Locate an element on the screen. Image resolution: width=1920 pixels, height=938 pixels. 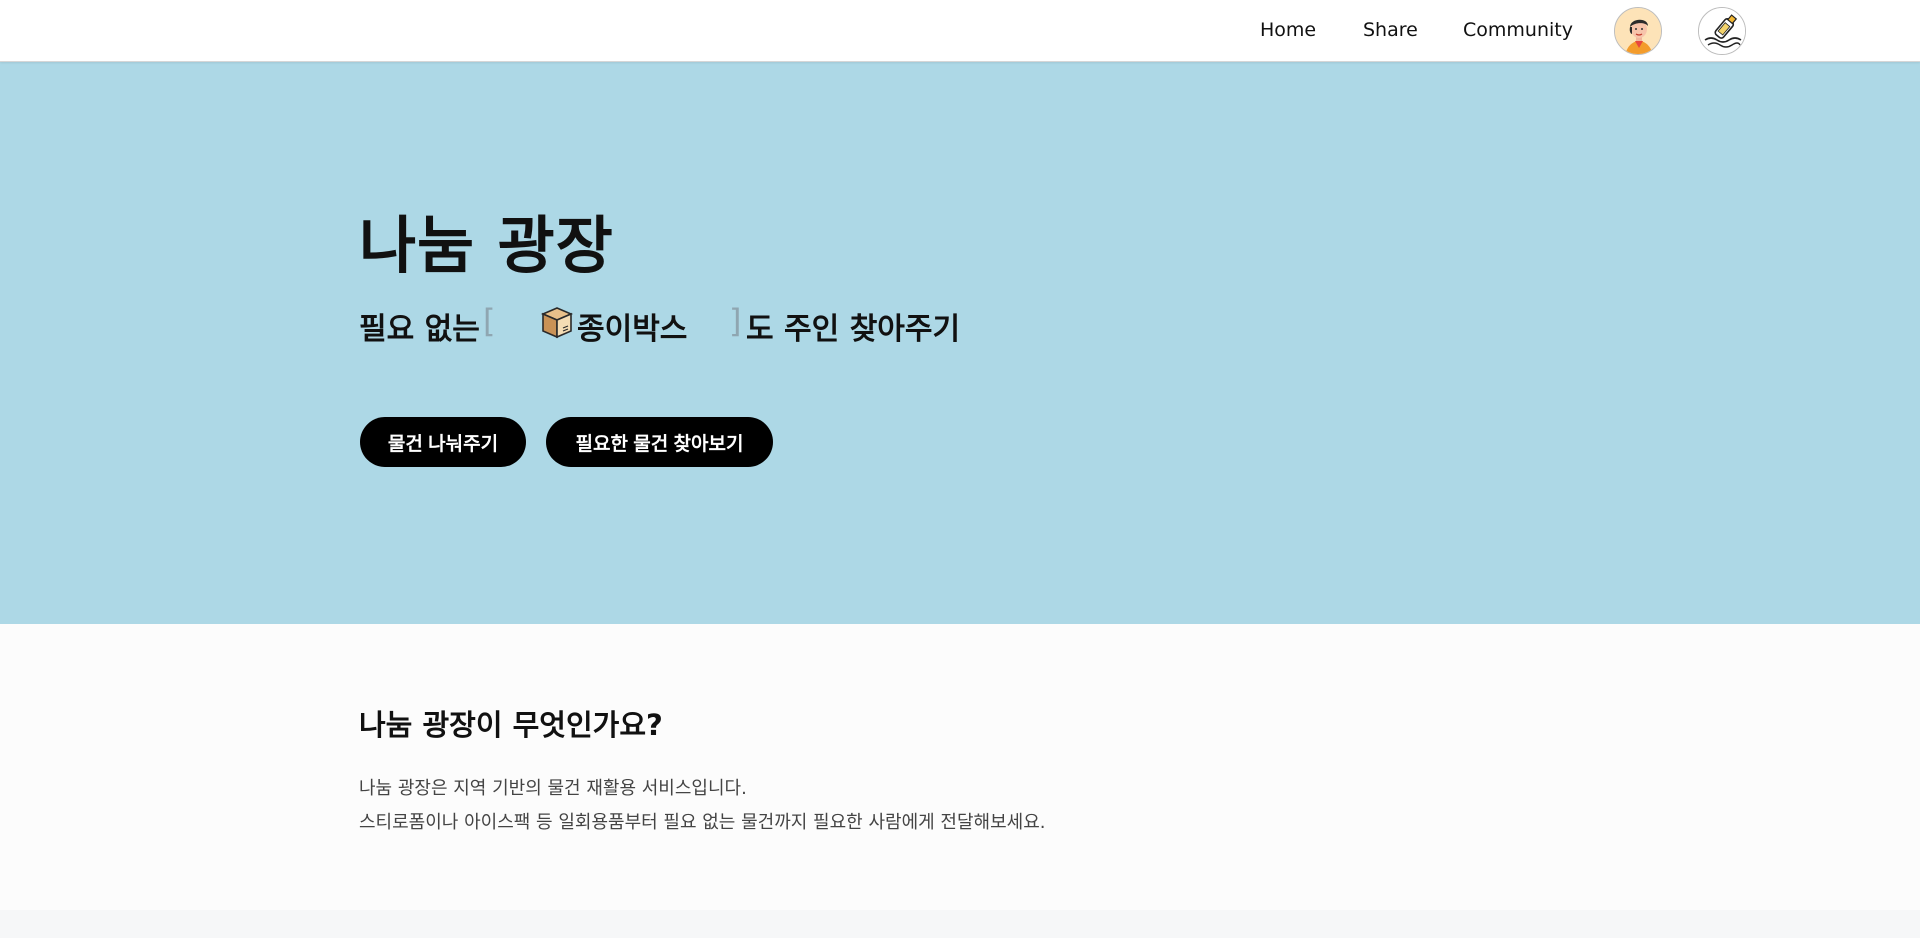
hero-title: 나눔 광장 is located at coordinates (486, 245).